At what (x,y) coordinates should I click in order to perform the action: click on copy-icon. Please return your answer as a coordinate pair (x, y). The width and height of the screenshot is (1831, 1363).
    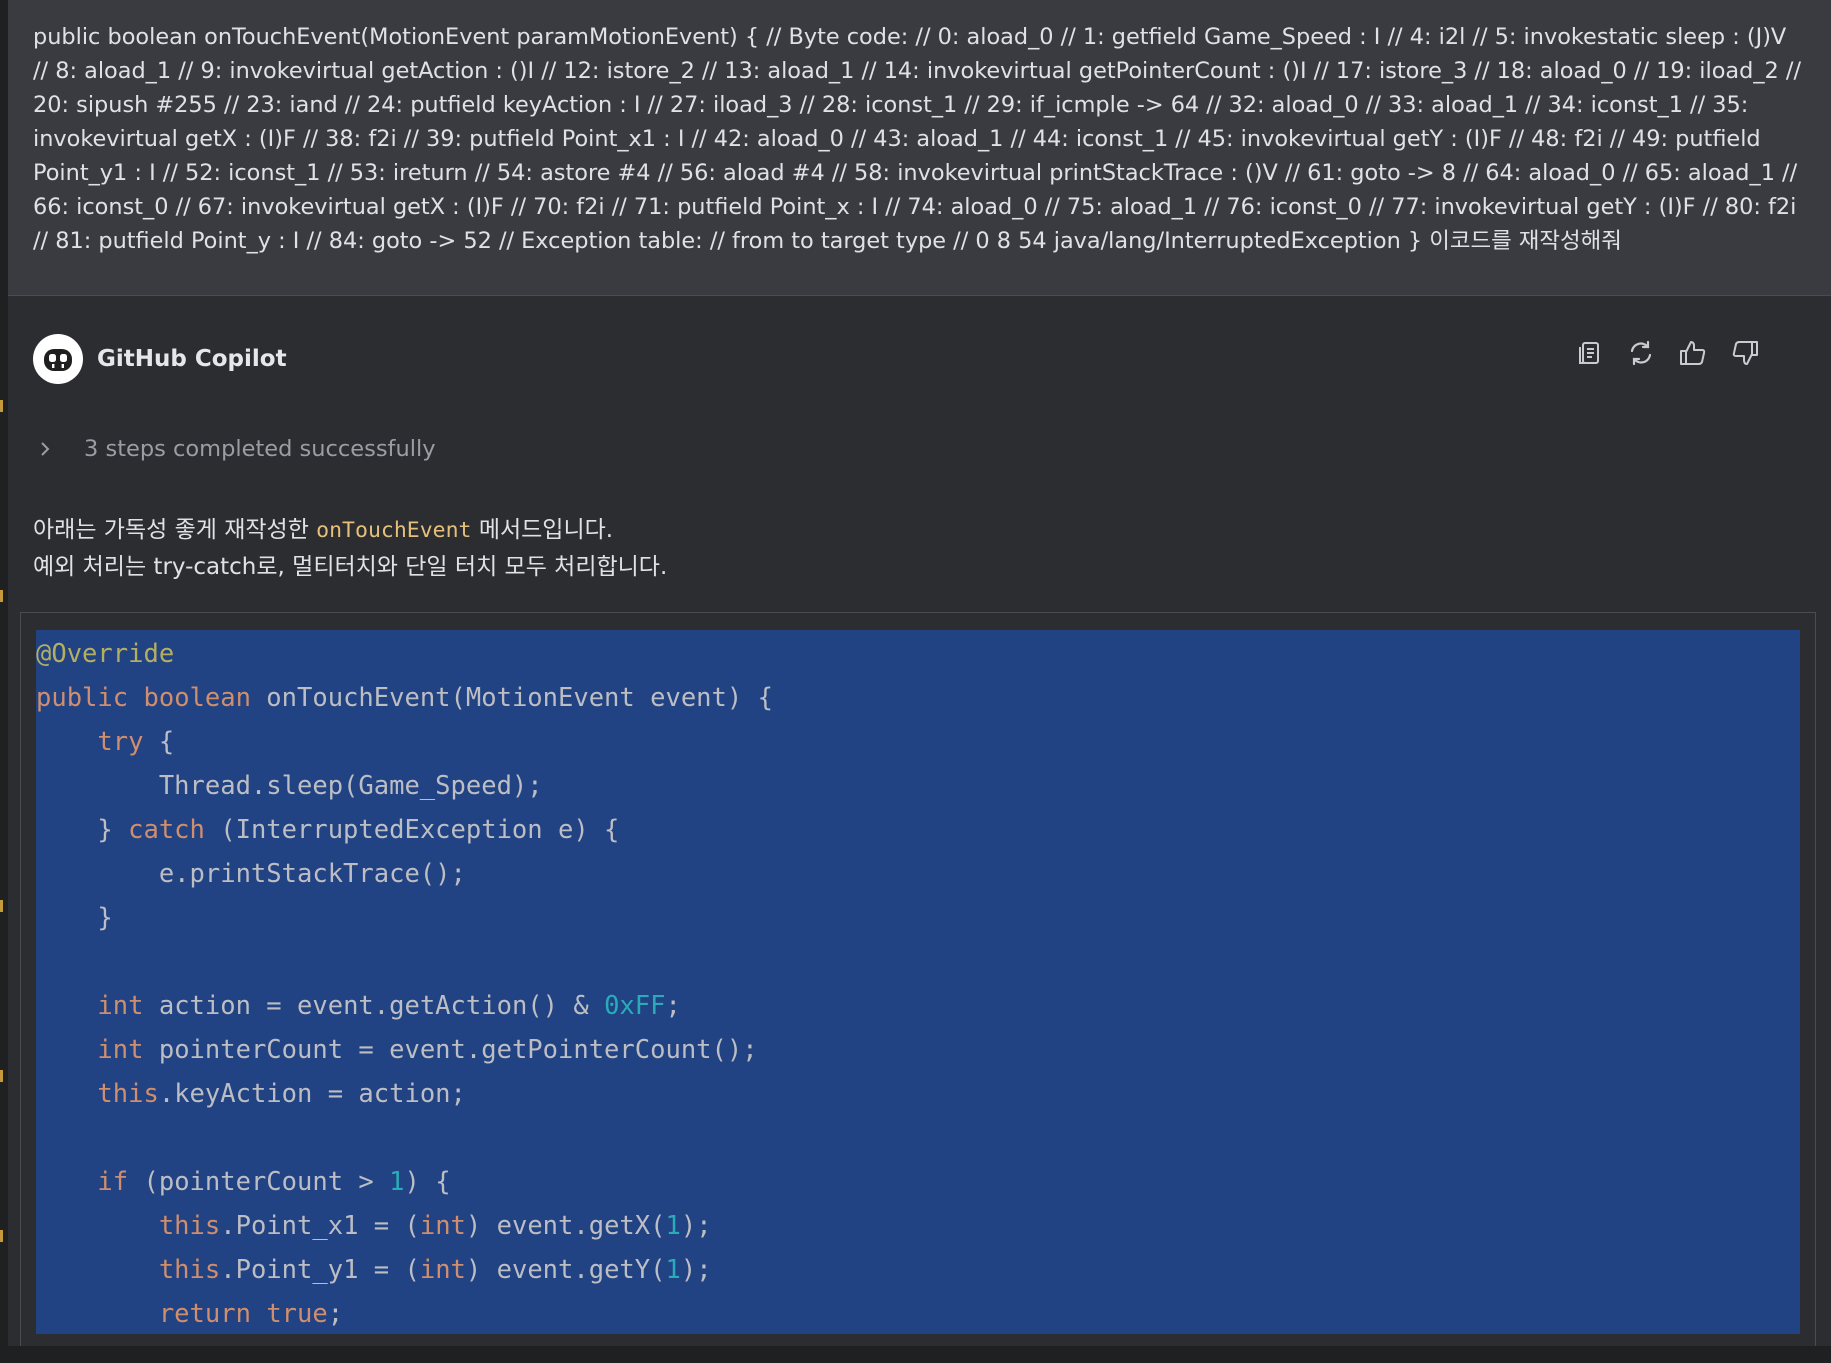
    Looking at the image, I should click on (1589, 353).